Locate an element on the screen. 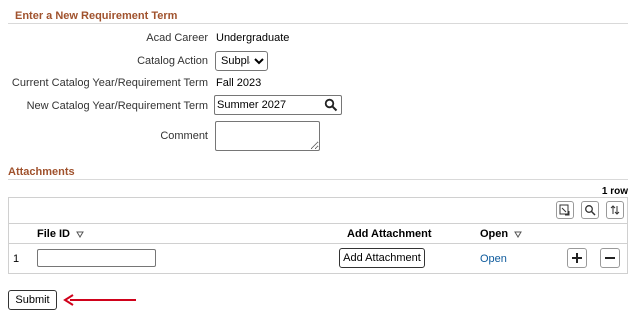 This screenshot has width=636, height=319. minus-icon is located at coordinates (610, 258).